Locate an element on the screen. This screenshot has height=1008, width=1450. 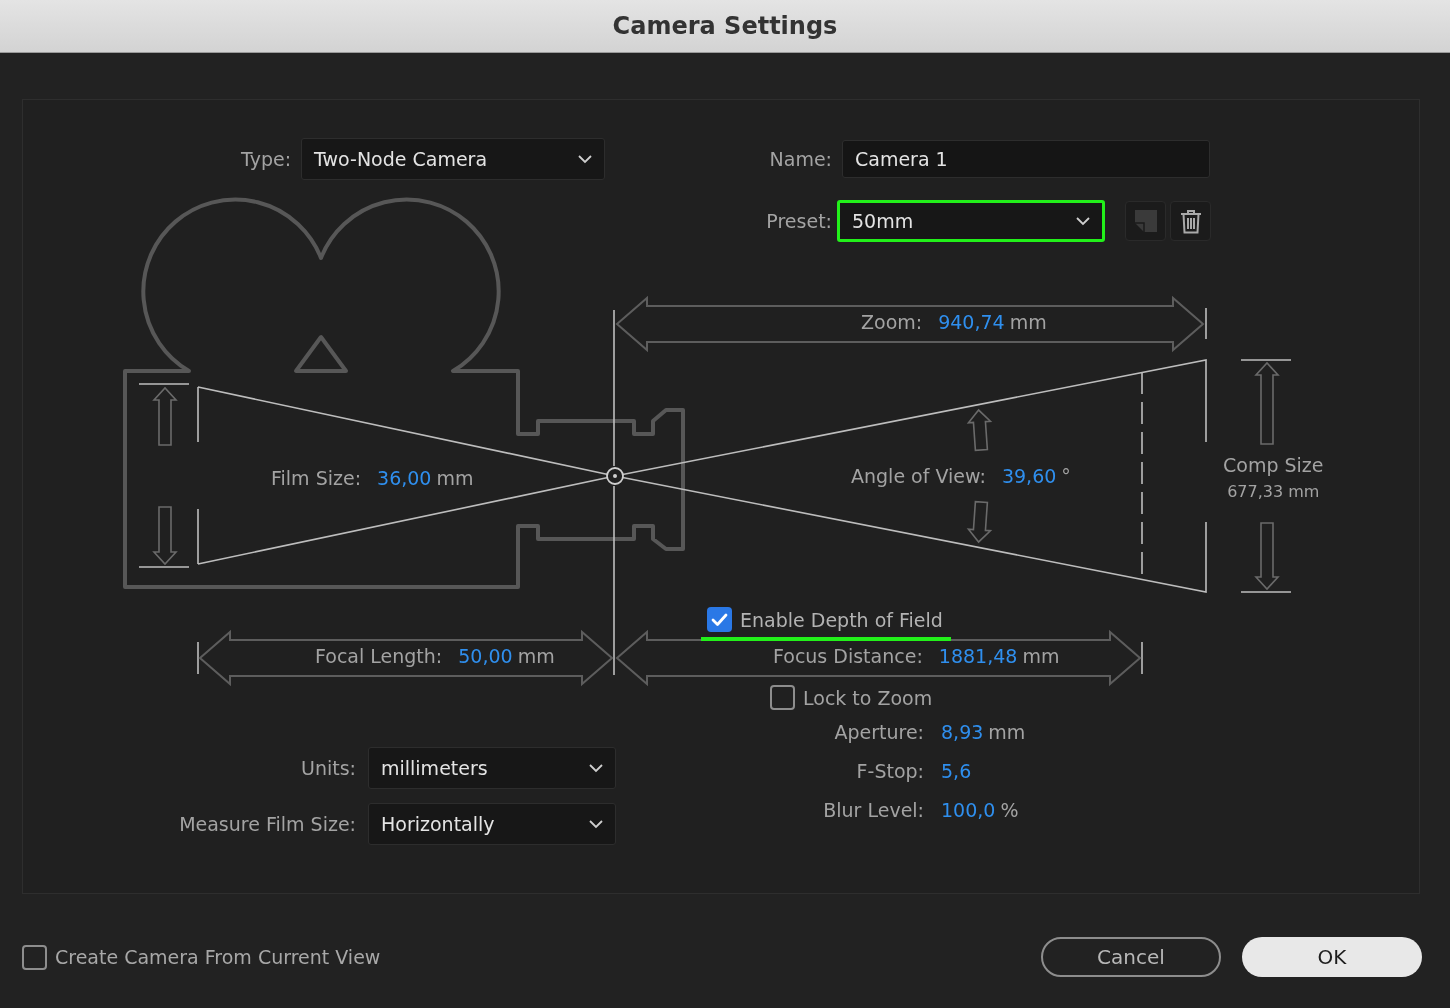
name-field: Camera 1 is located at coordinates (1026, 159).